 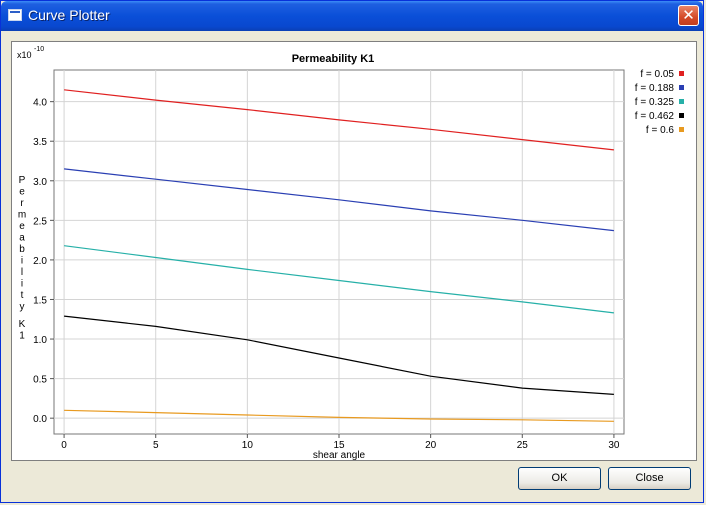 I want to click on close-icon: ✕, so click(x=688, y=15).